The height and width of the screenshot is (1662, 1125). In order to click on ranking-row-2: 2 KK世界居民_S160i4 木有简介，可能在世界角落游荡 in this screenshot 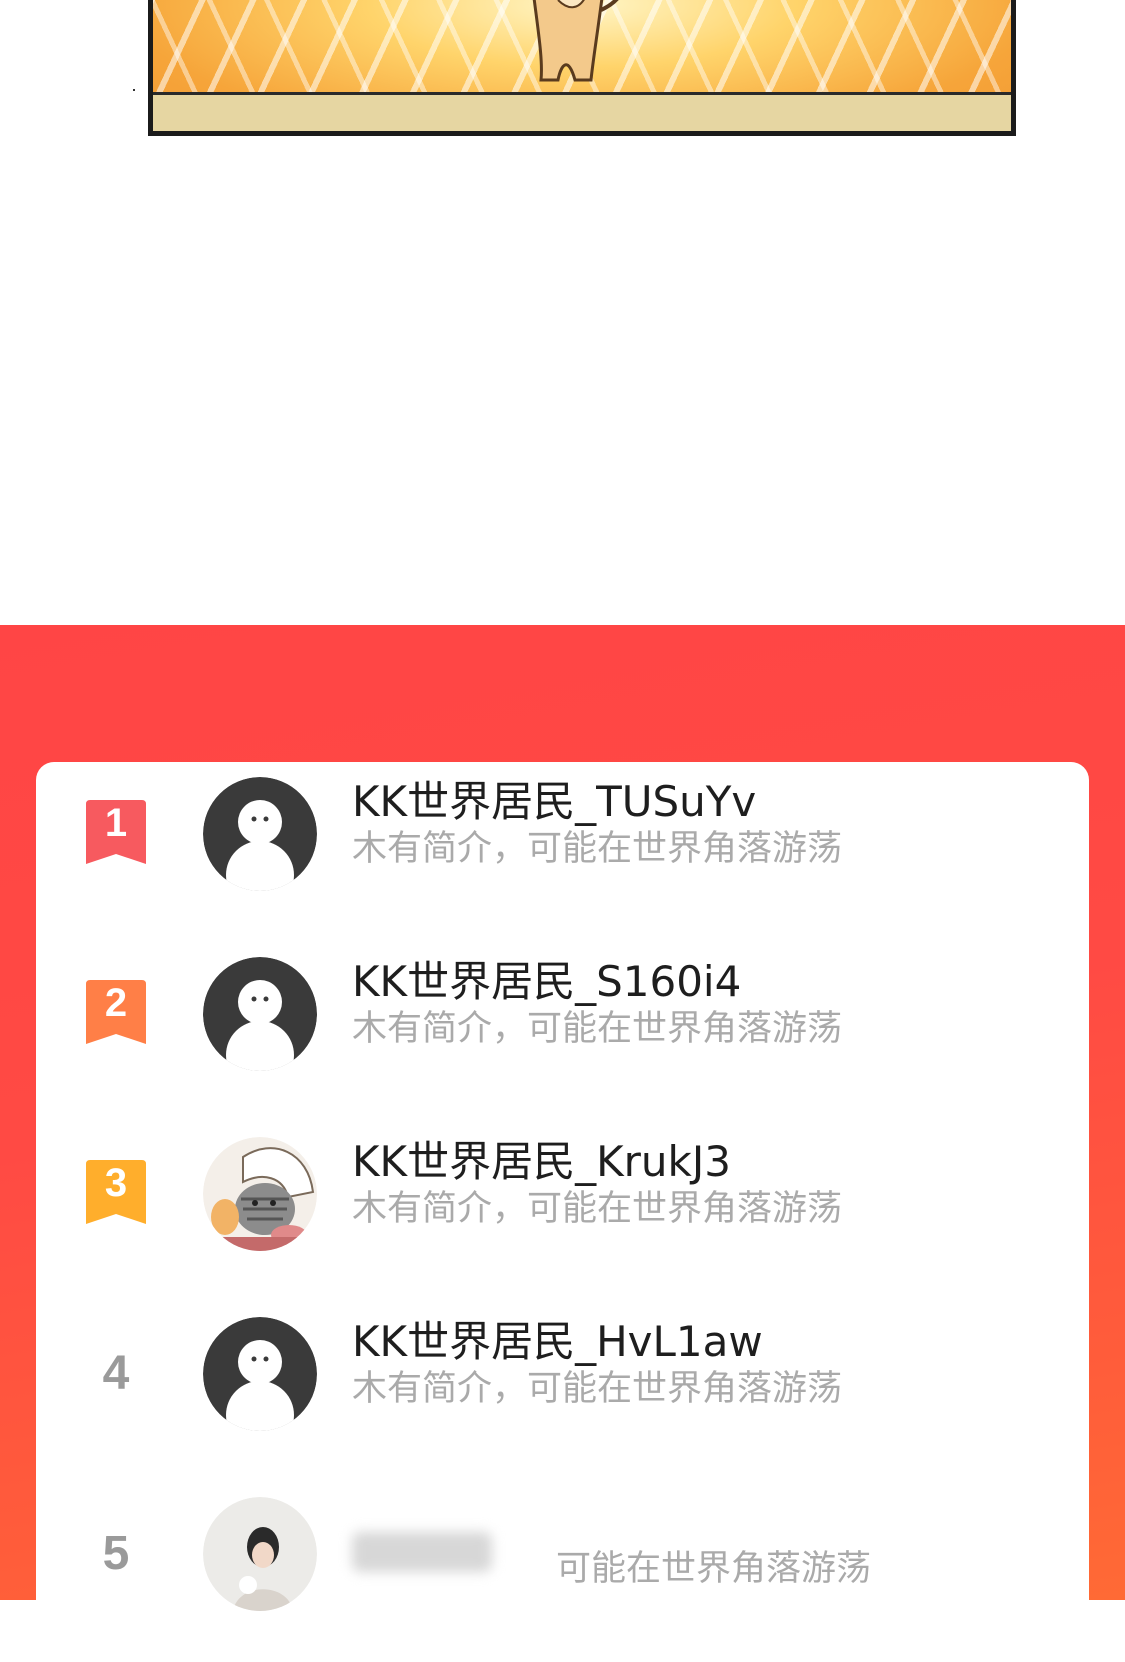, I will do `click(562, 1017)`.